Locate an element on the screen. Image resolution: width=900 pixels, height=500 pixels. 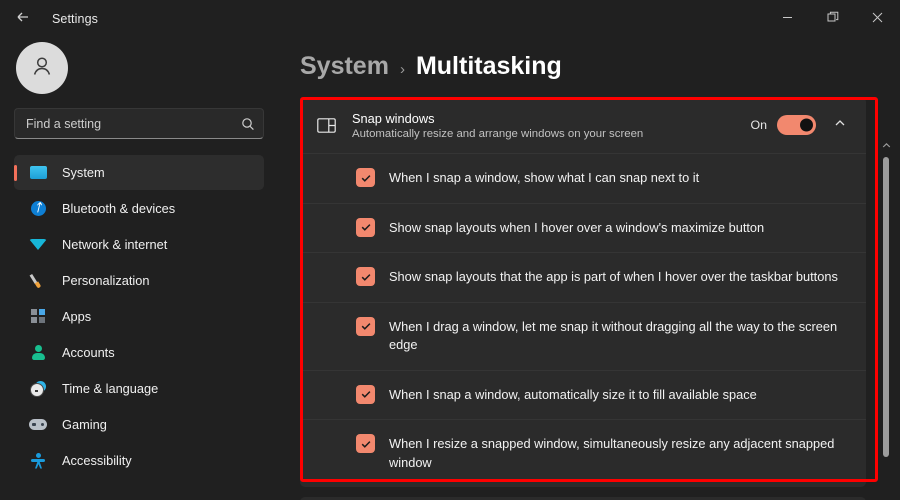
avatar is located at coordinates (42, 68).